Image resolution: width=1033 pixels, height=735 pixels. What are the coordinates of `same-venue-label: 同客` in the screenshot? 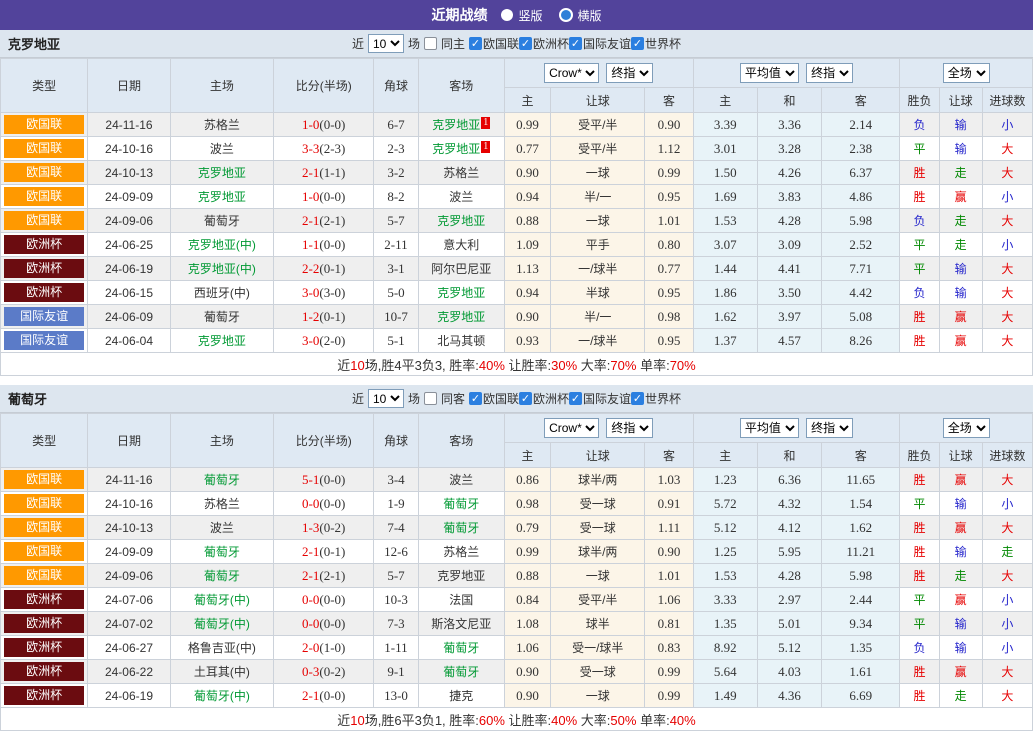 It's located at (452, 399).